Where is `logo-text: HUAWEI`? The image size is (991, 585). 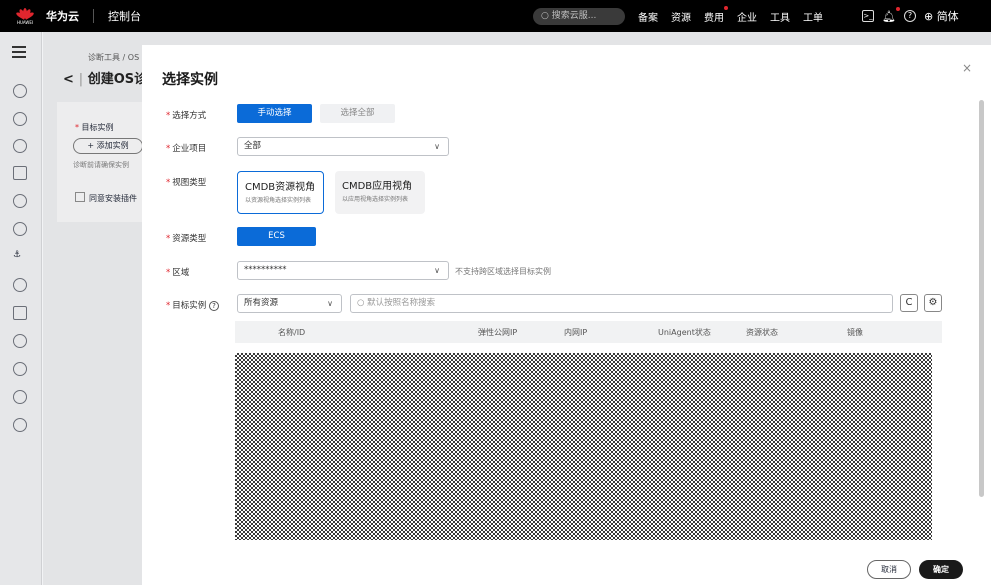
logo-text: HUAWEI is located at coordinates (25, 22).